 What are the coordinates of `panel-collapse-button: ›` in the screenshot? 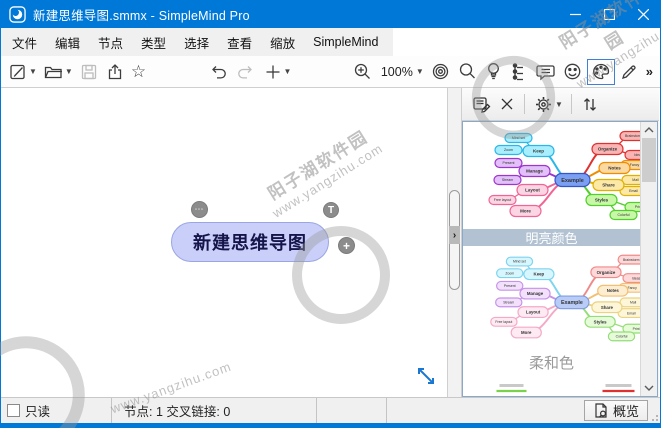 It's located at (454, 235).